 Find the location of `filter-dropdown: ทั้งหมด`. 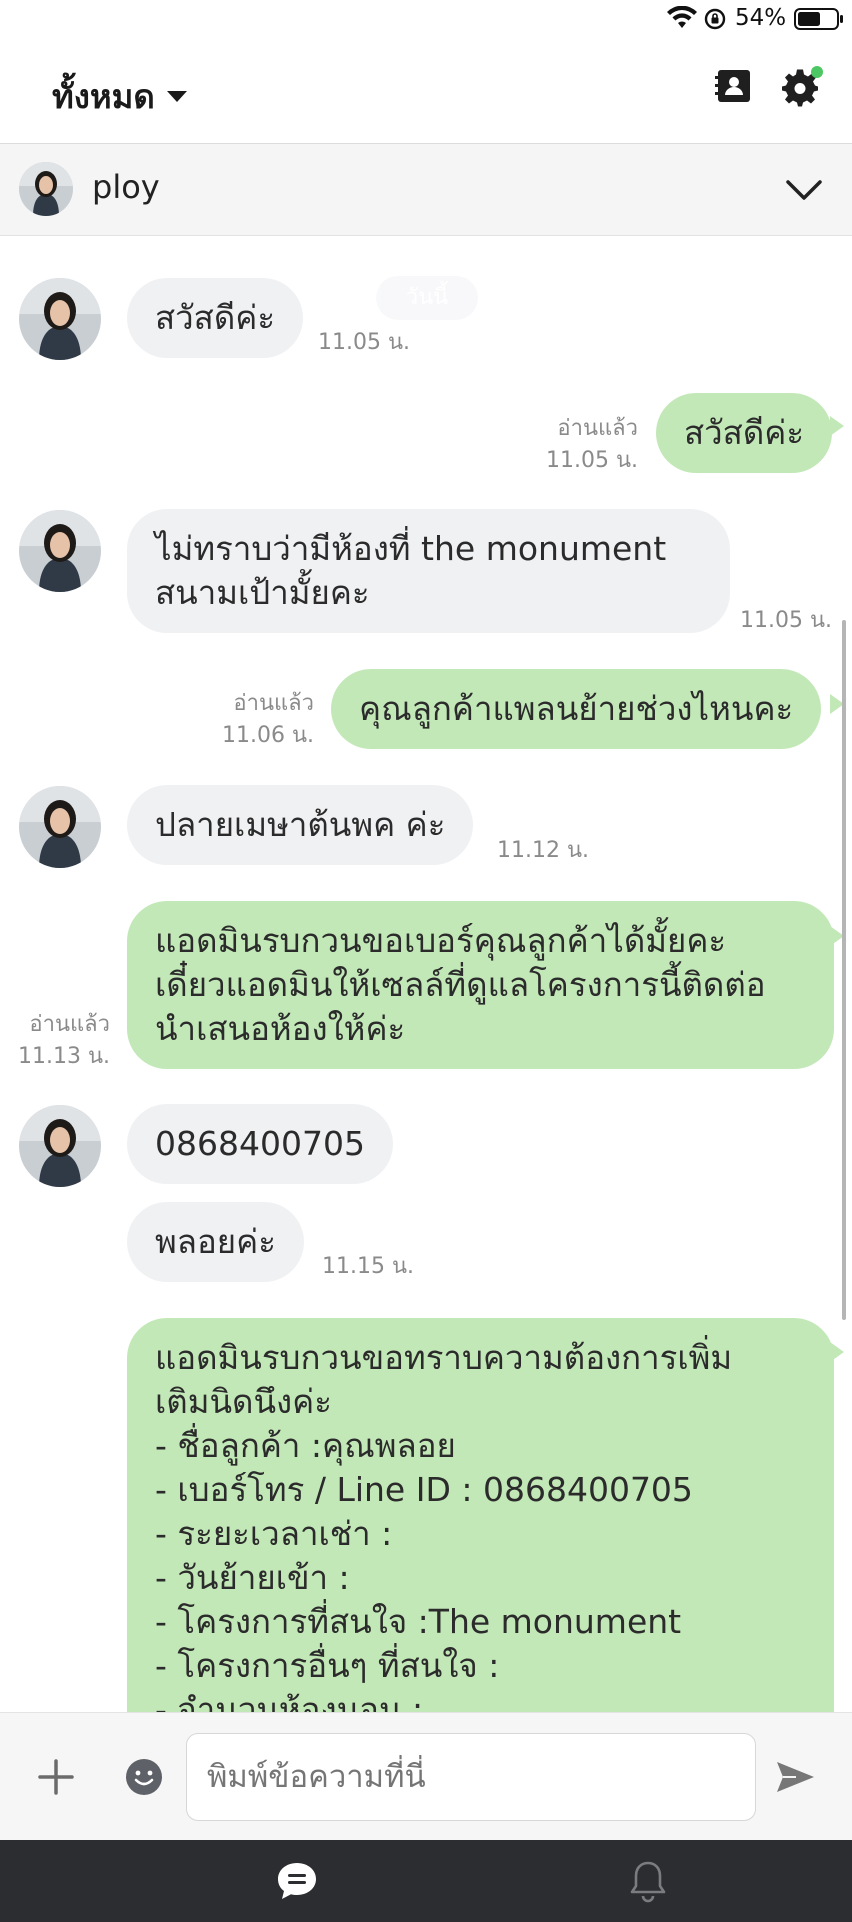

filter-dropdown: ทั้งหมด is located at coordinates (119, 96).